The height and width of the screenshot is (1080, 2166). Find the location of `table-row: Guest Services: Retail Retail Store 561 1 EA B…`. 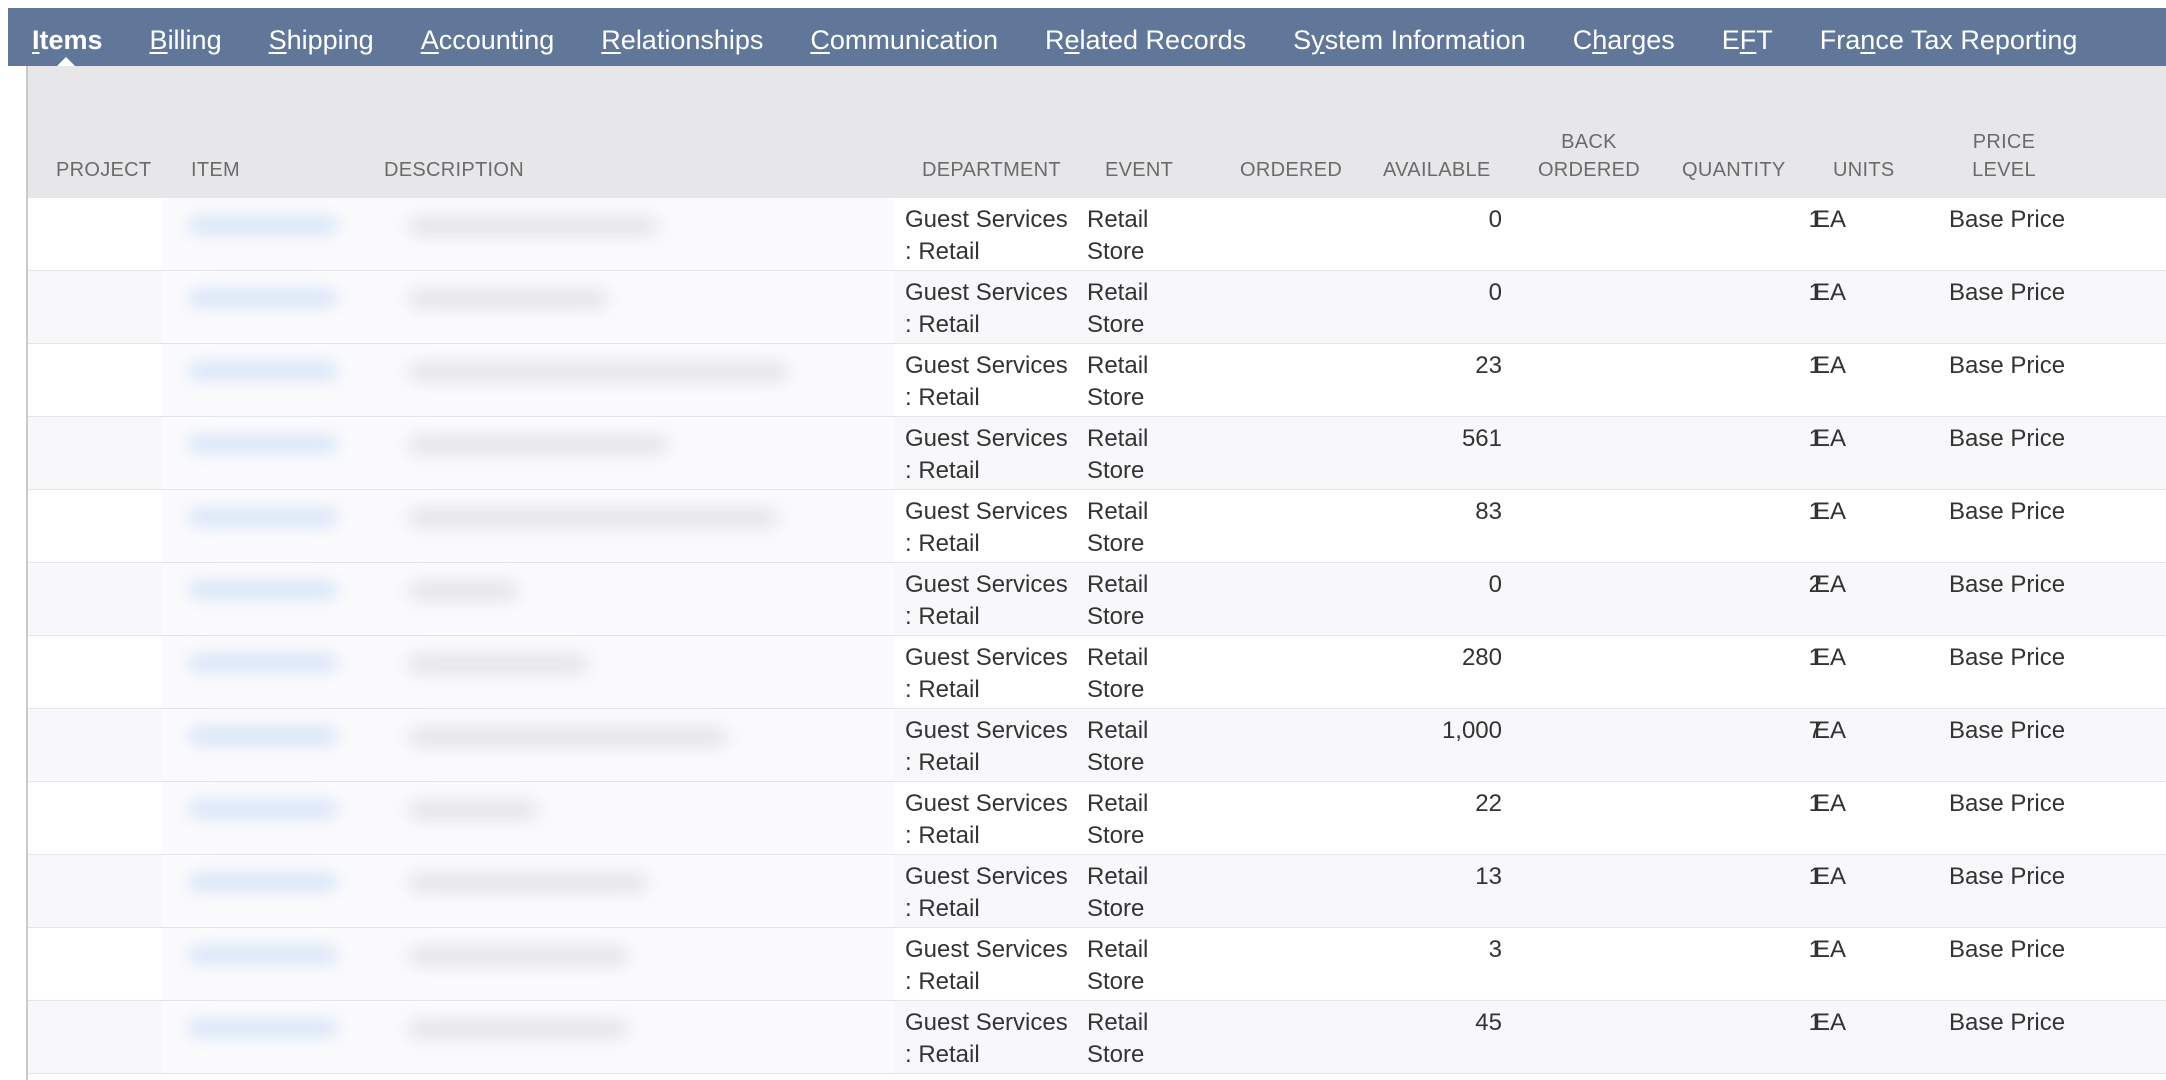

table-row: Guest Services: Retail Retail Store 561 1 EA B… is located at coordinates (1097, 453).